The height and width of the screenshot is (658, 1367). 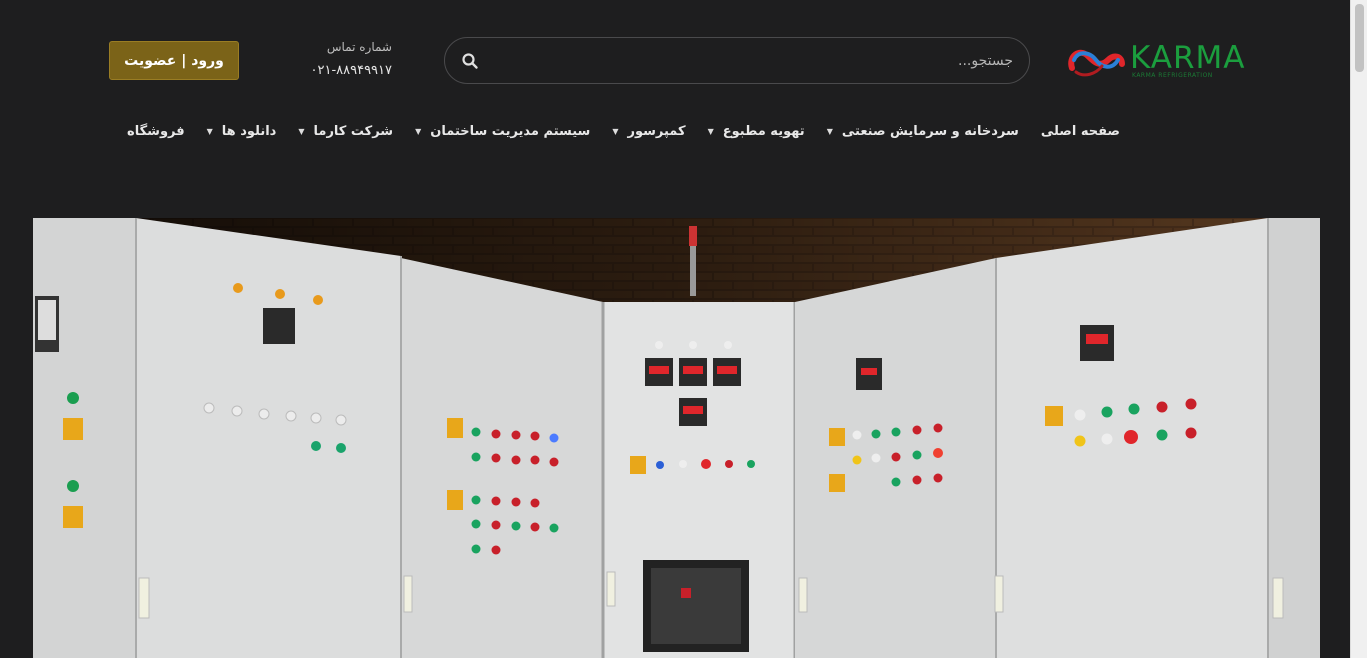 I want to click on nav-item-label: تهویه مطبوع, so click(x=763, y=131).